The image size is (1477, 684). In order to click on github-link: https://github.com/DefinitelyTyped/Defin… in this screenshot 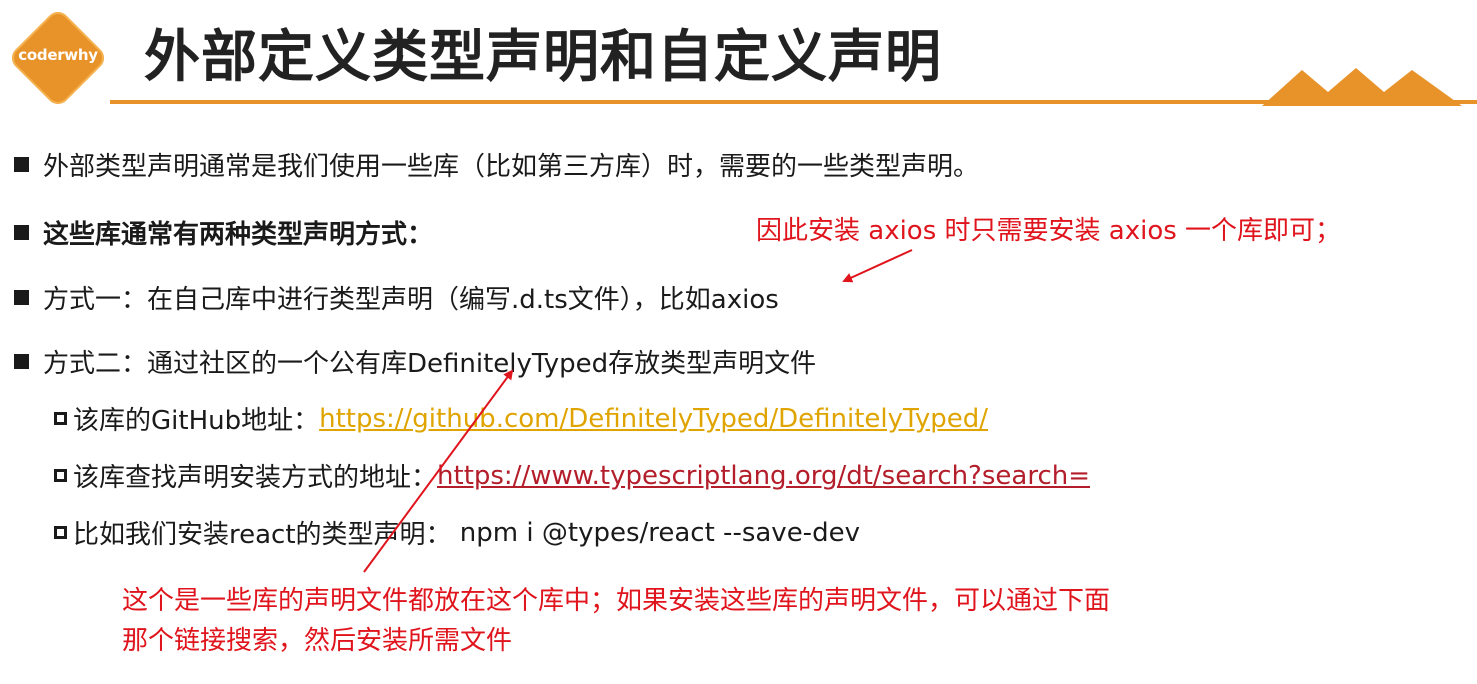, I will do `click(653, 419)`.